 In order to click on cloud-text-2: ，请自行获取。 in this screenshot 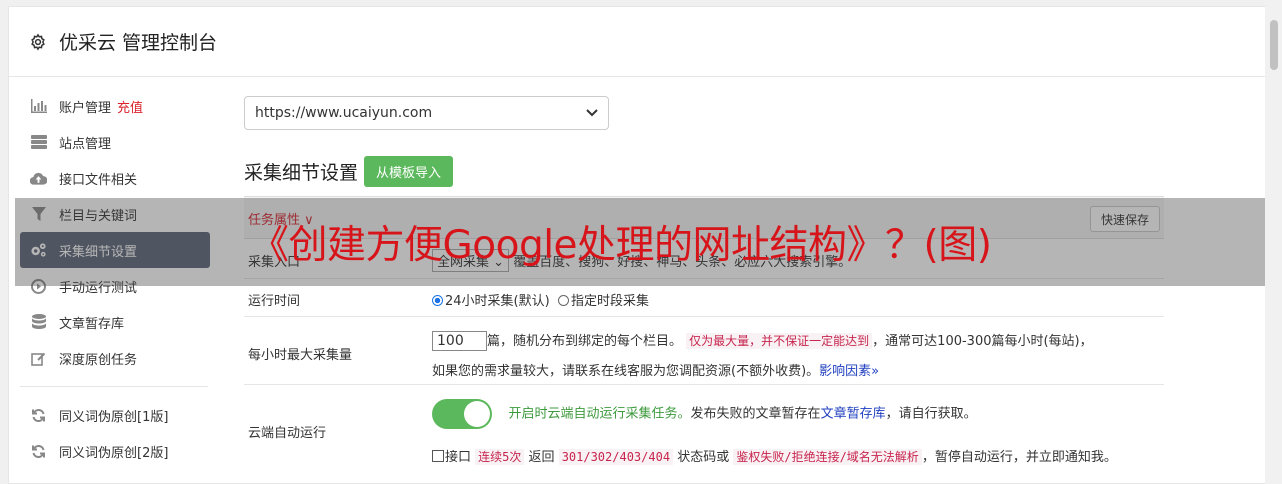, I will do `click(931, 414)`.